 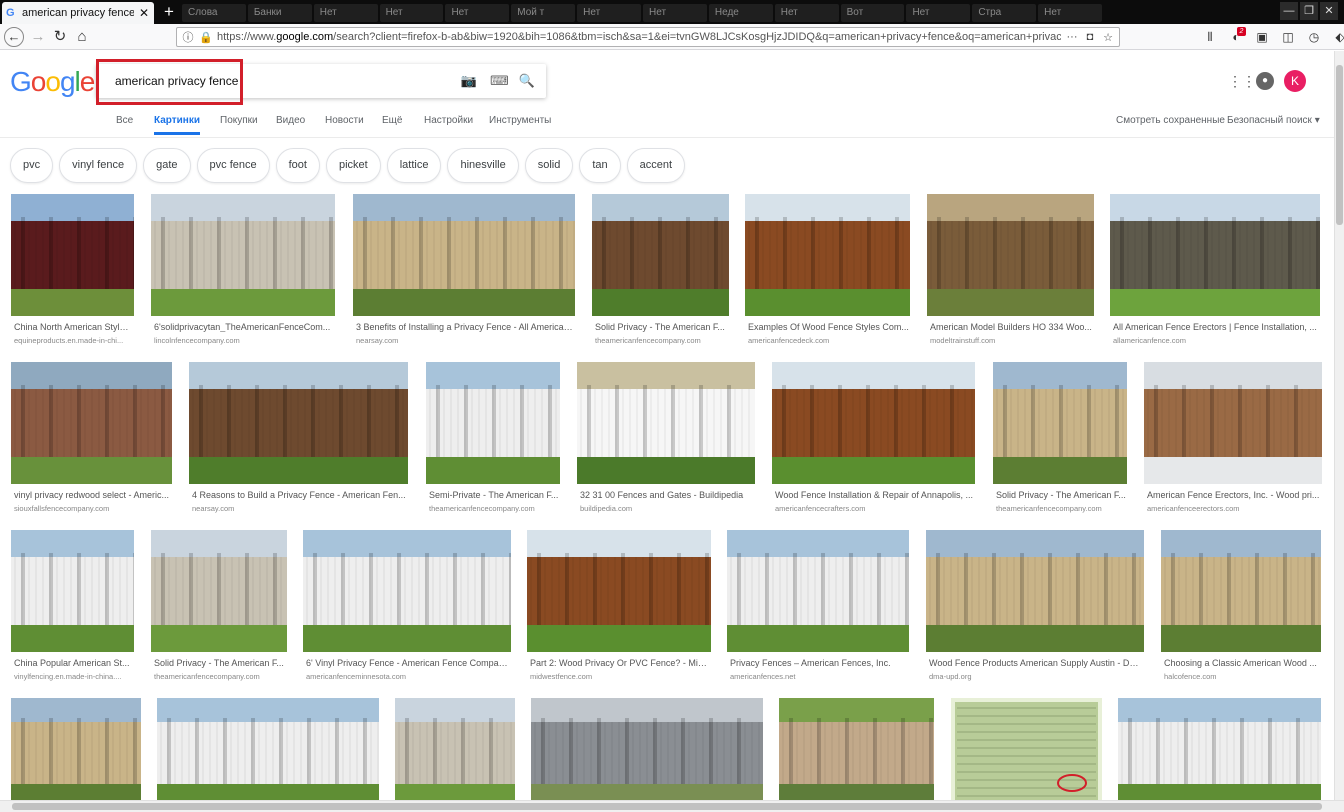 What do you see at coordinates (1309, 11) in the screenshot?
I see `maximize-icon: ❐` at bounding box center [1309, 11].